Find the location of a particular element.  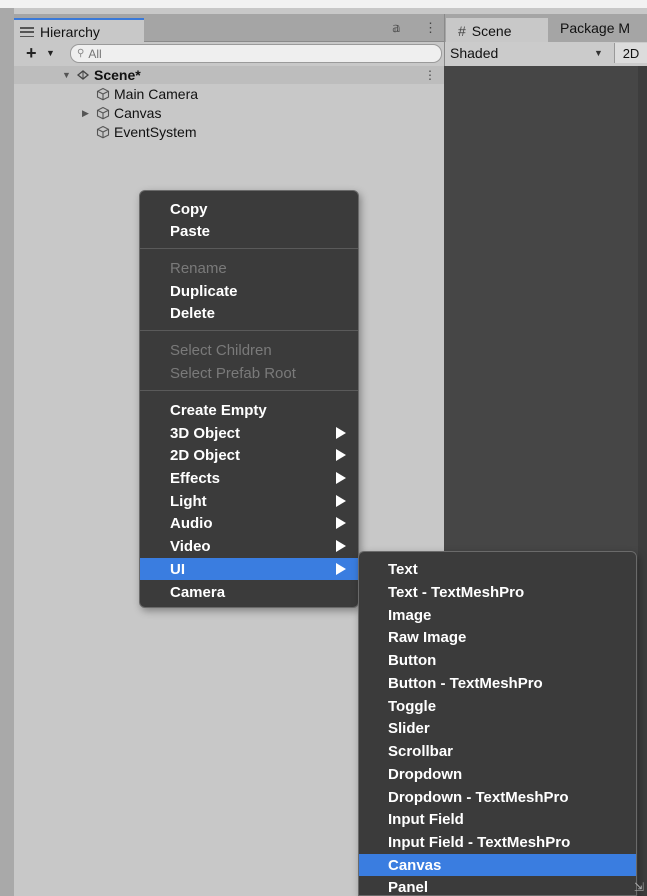

tree-item-label: Canvas is located at coordinates (138, 113).